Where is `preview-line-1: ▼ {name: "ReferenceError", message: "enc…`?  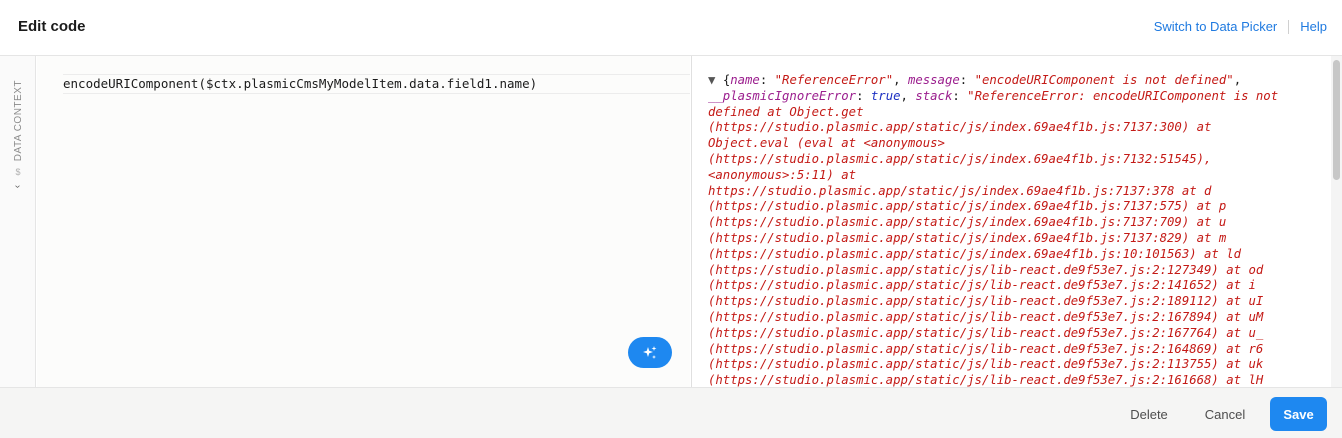 preview-line-1: ▼ {name: "ReferenceError", message: "enc… is located at coordinates (1018, 81).